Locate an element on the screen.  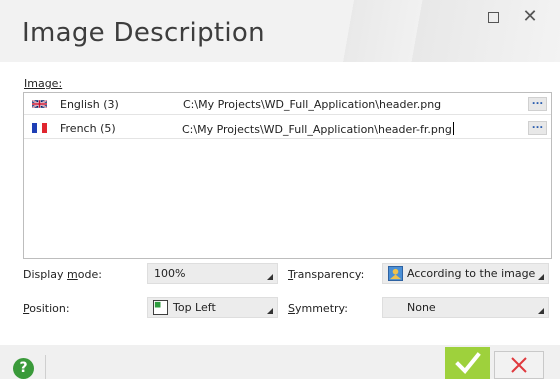
window-title: Image Description is located at coordinates (143, 33).